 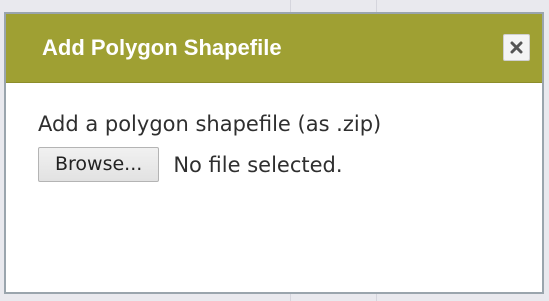 I want to click on close-icon, so click(x=516, y=47).